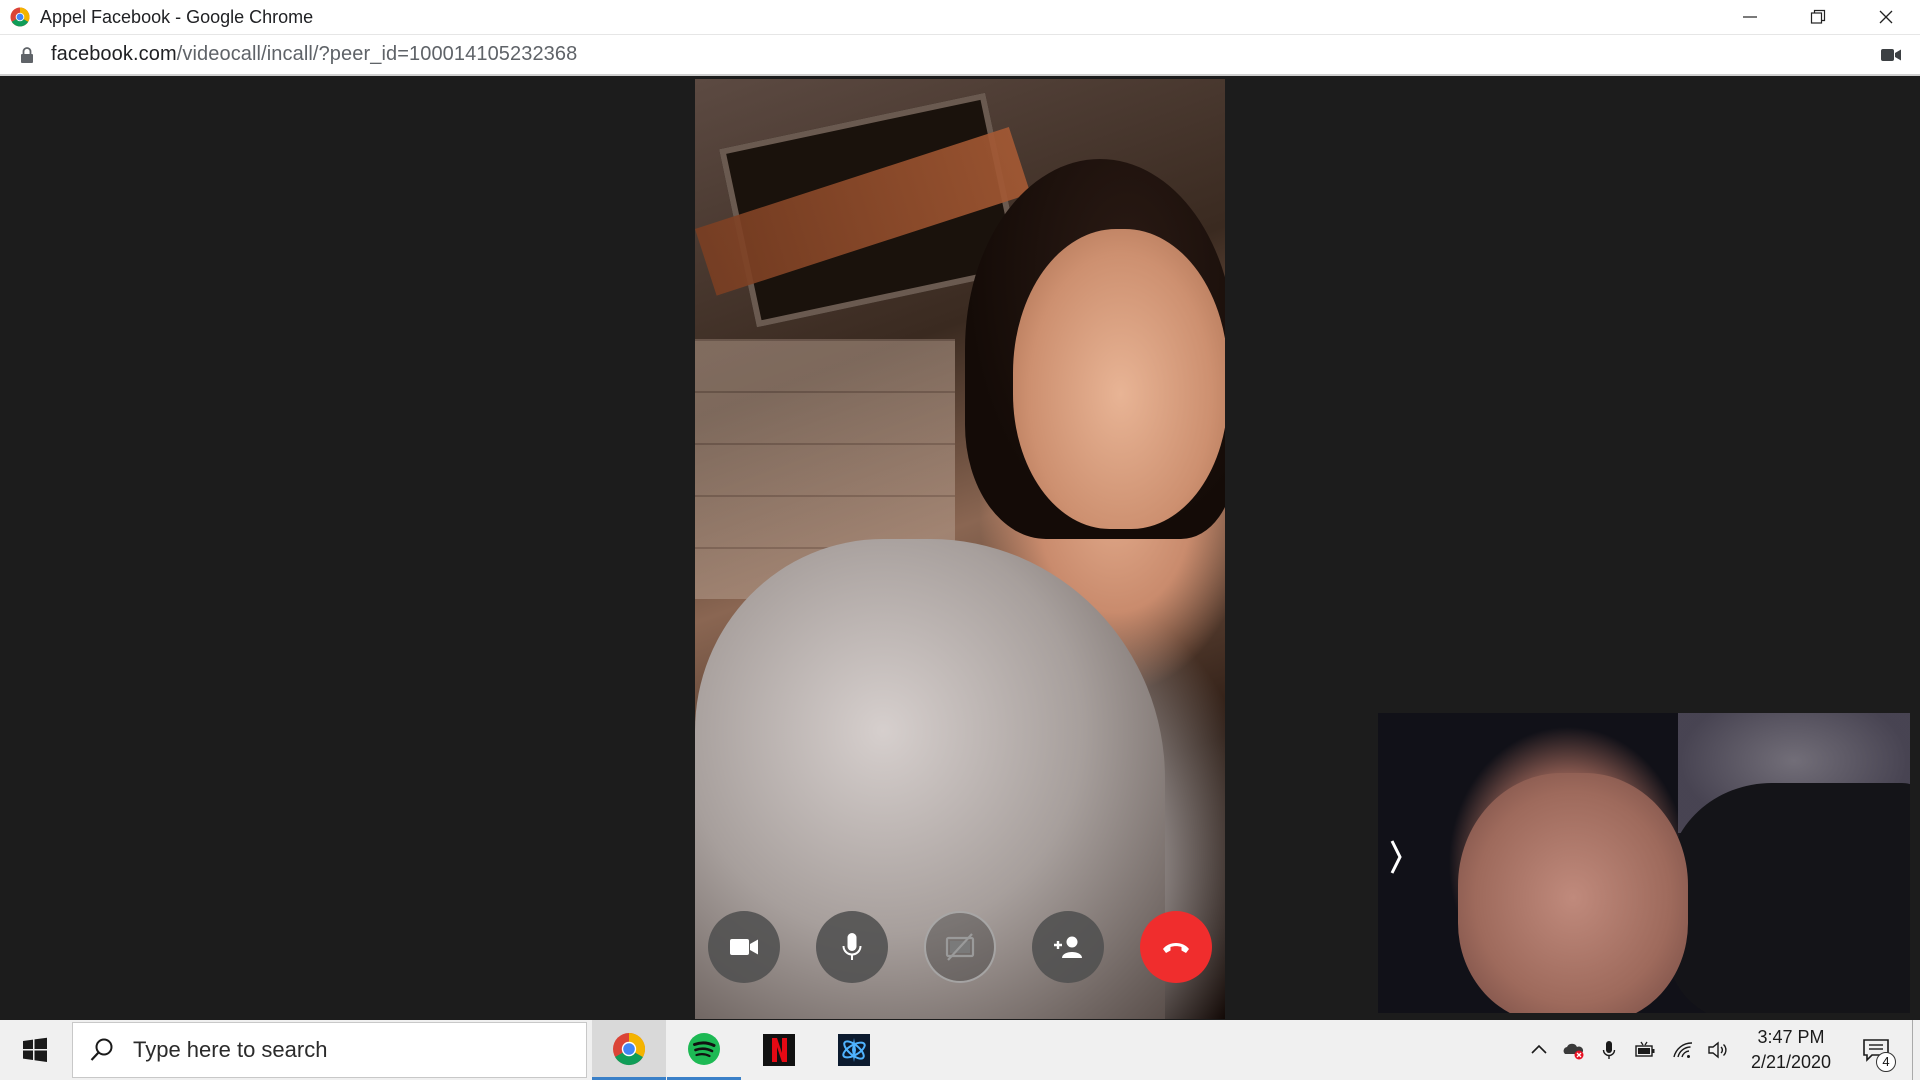  I want to click on toggle-mic-button, so click(852, 947).